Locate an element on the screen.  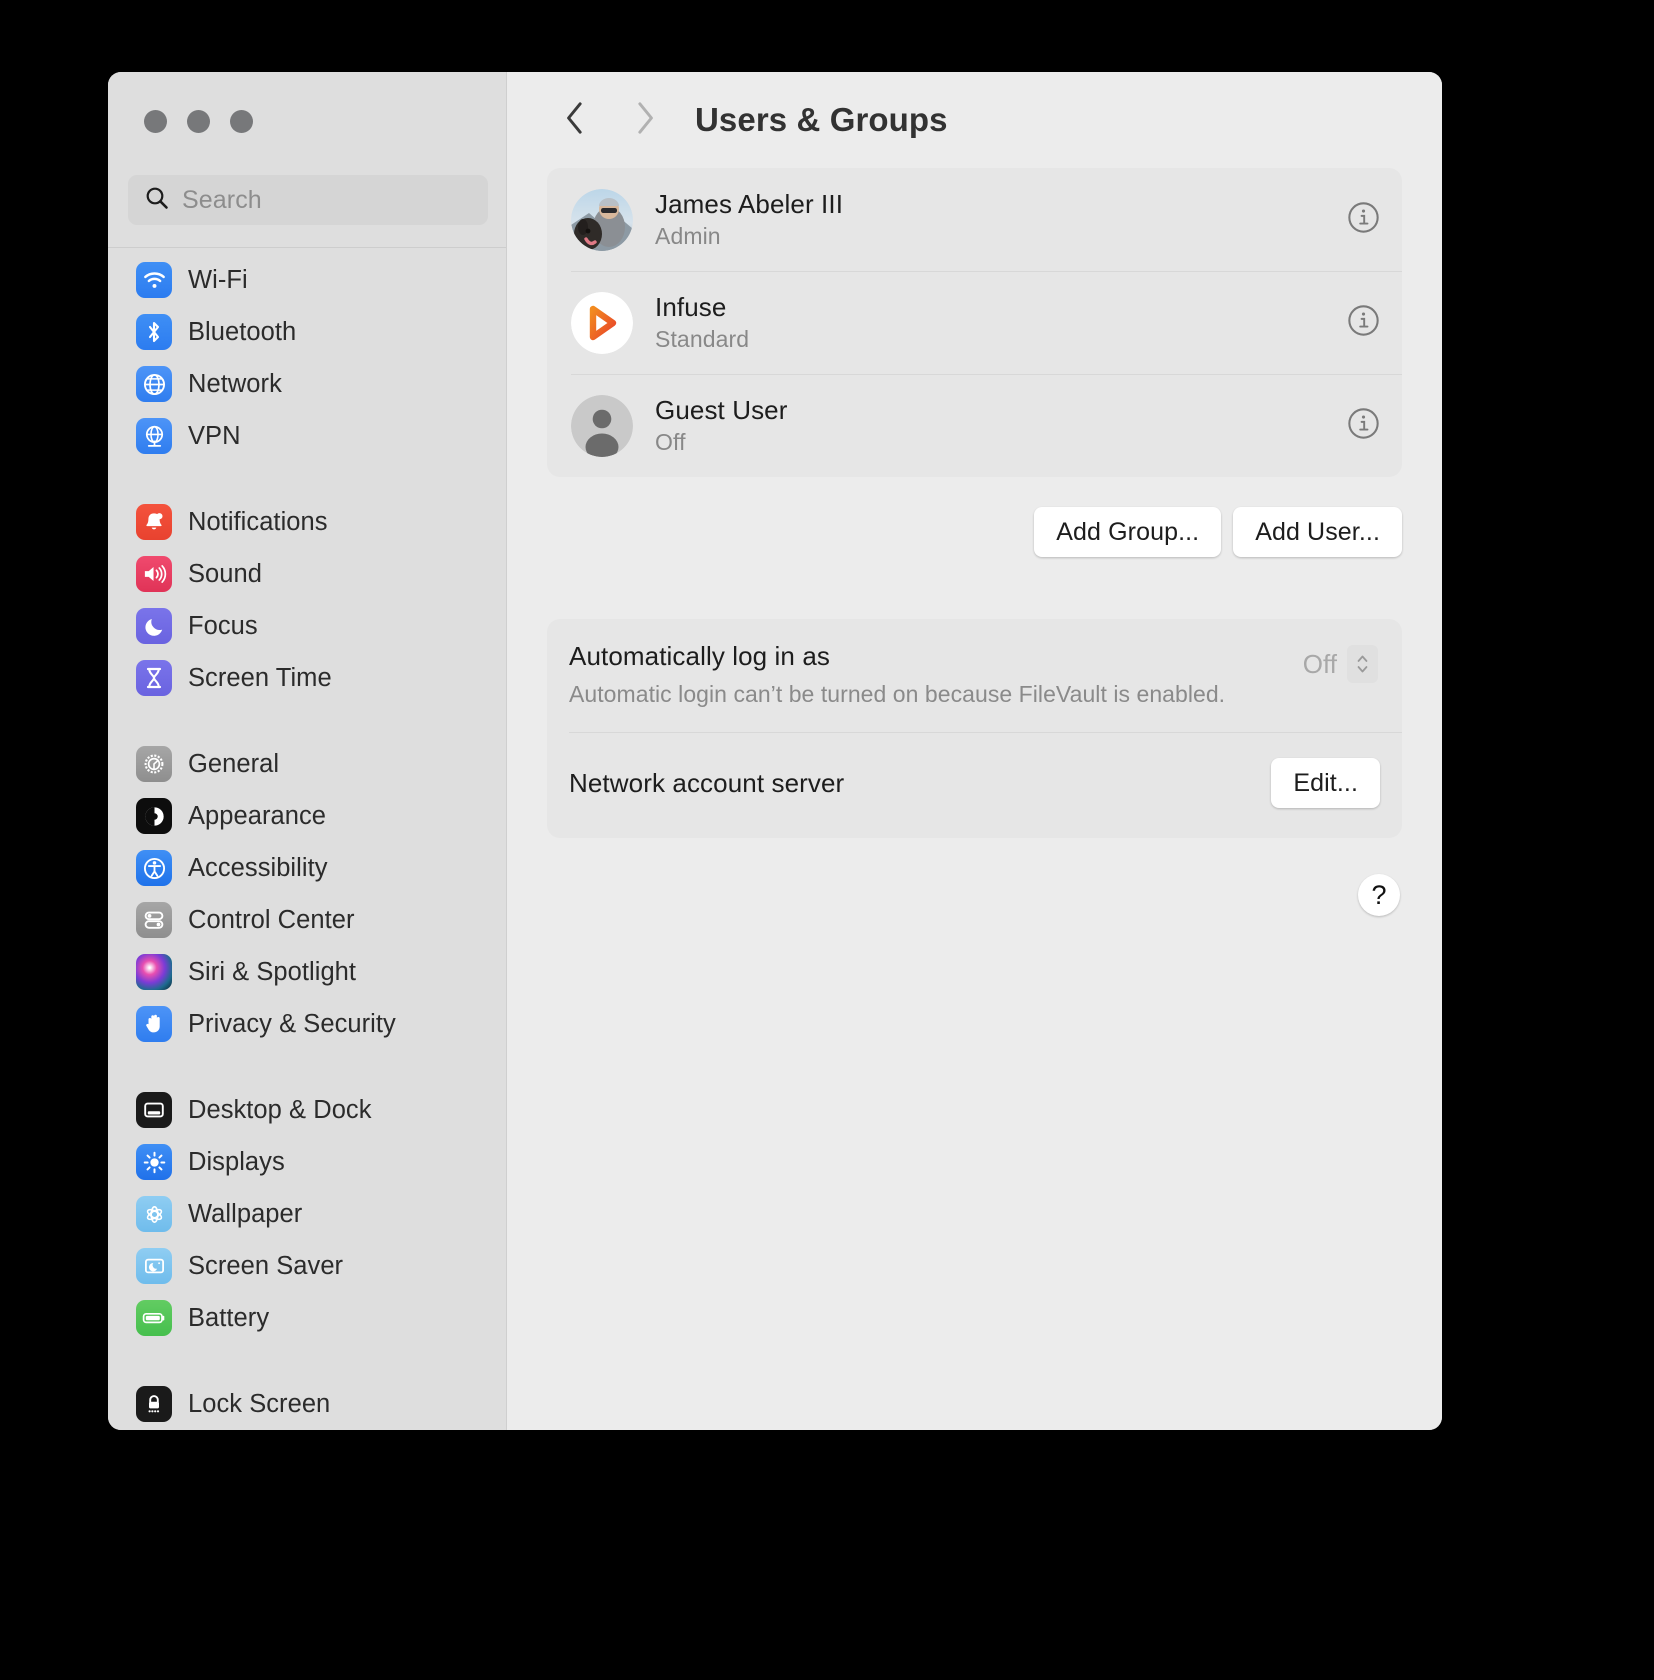
sidebar-item-label: Displays is located at coordinates (236, 1161).